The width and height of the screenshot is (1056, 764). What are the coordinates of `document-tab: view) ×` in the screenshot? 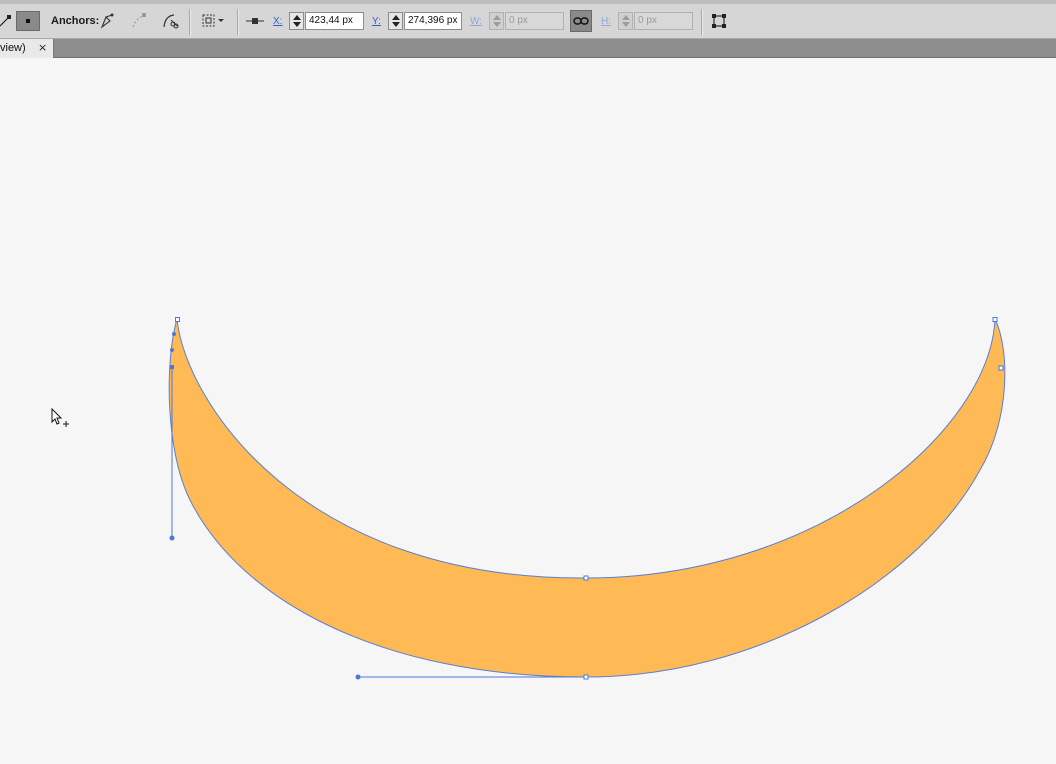 It's located at (27, 48).